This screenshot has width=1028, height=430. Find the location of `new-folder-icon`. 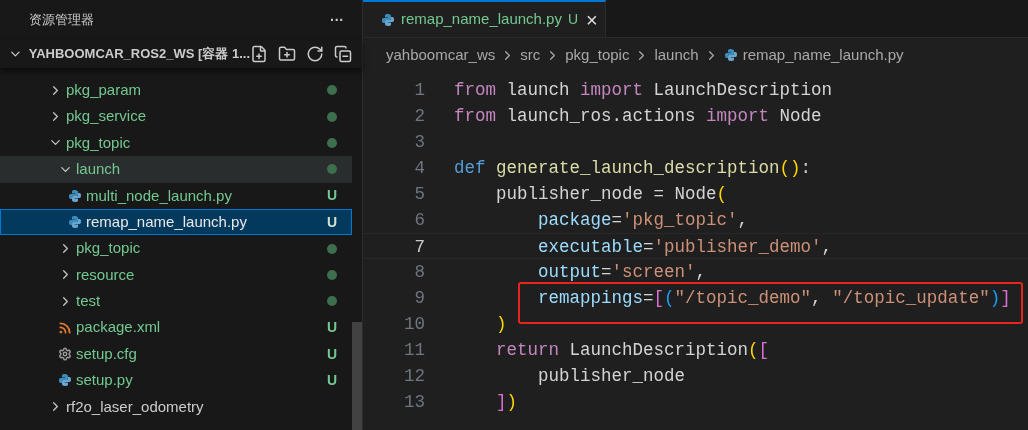

new-folder-icon is located at coordinates (287, 54).